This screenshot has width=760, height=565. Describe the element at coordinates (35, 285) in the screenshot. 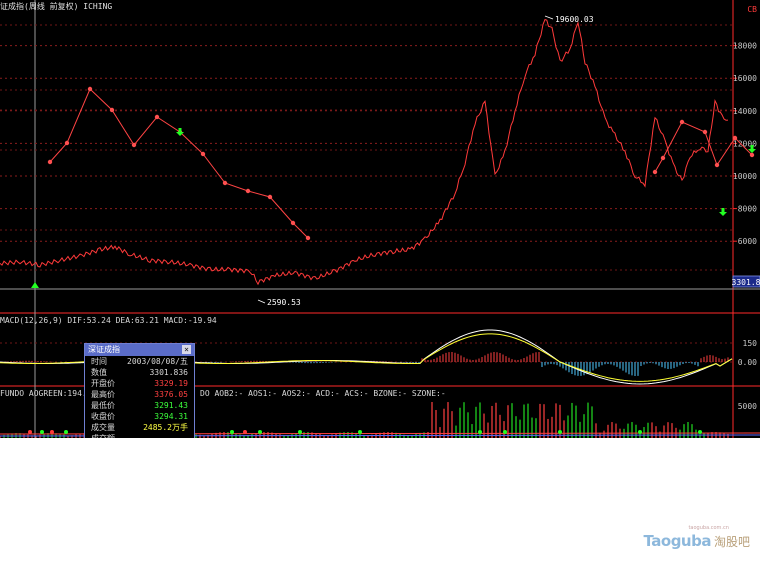

I see `up-arrow-icon` at that location.